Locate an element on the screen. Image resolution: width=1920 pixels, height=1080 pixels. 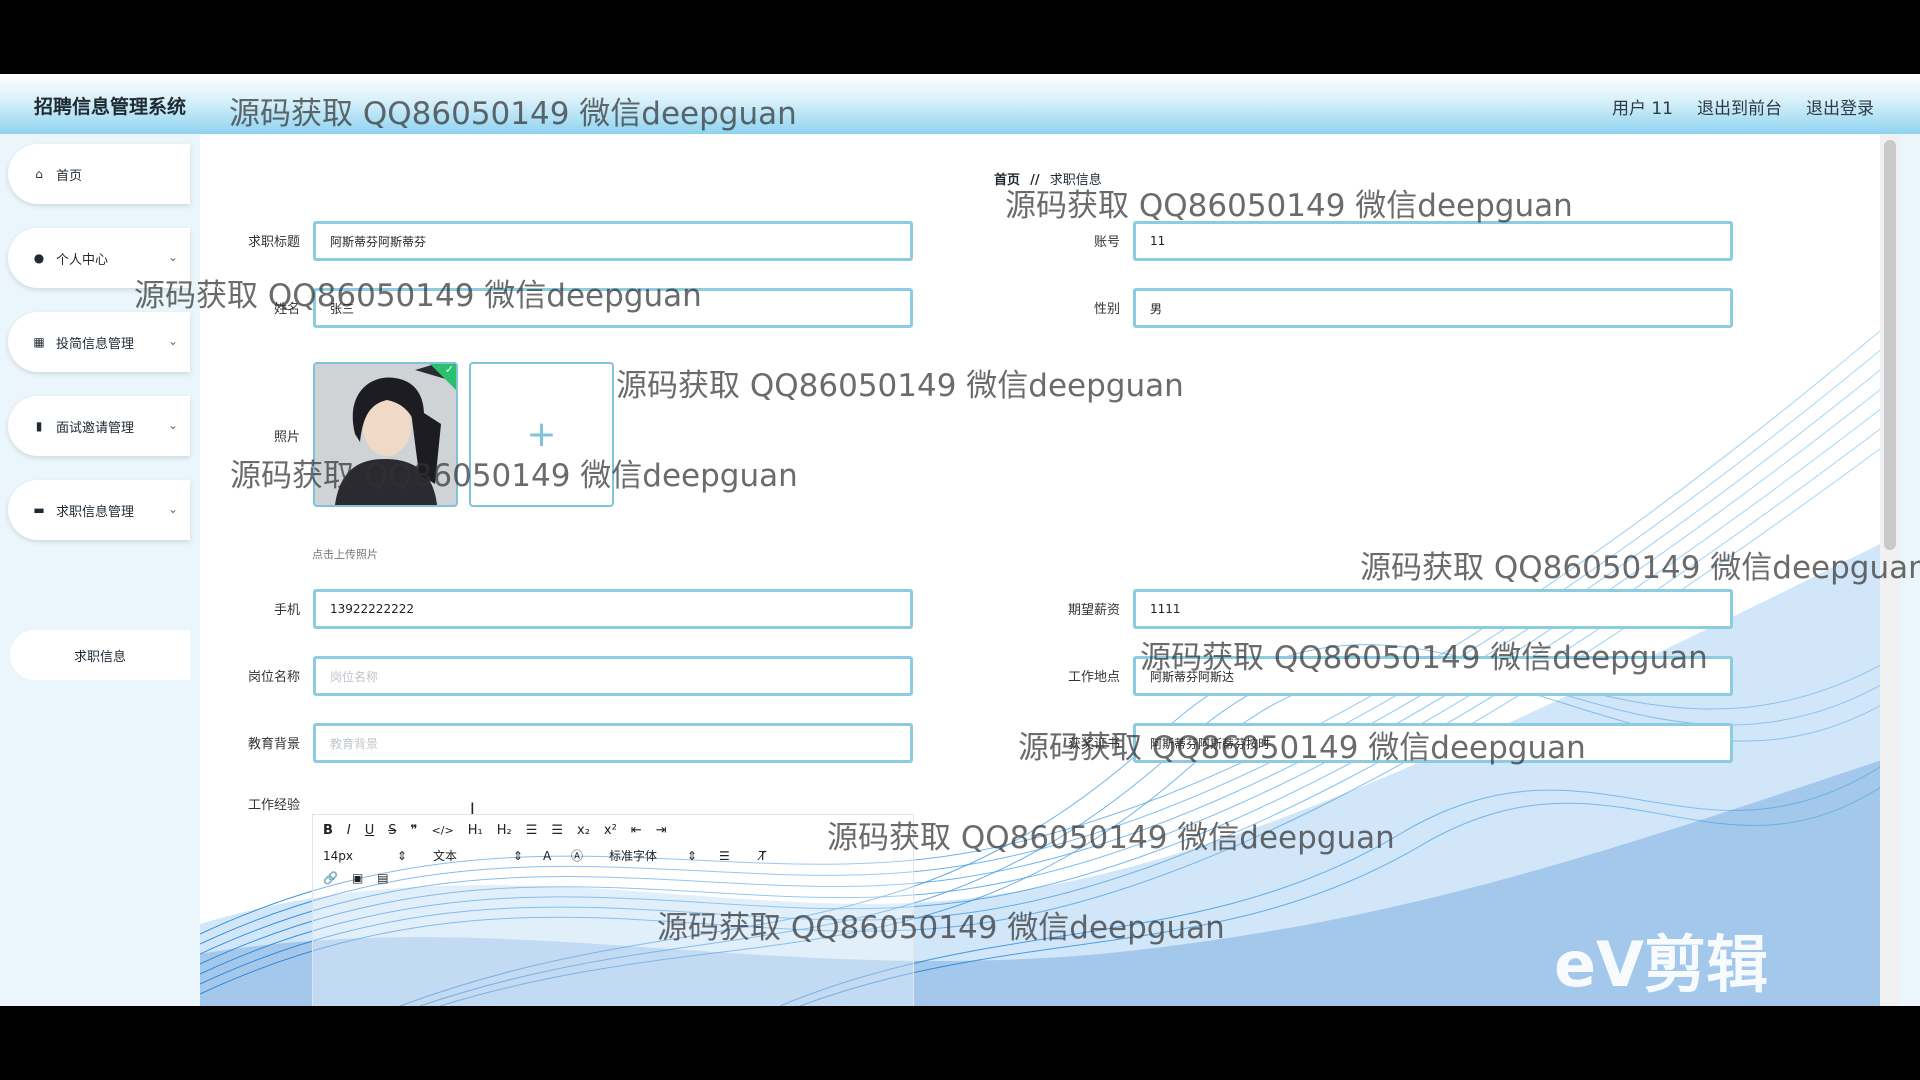
sidebar-item-label: 面试邀请管理 is located at coordinates (95, 428).